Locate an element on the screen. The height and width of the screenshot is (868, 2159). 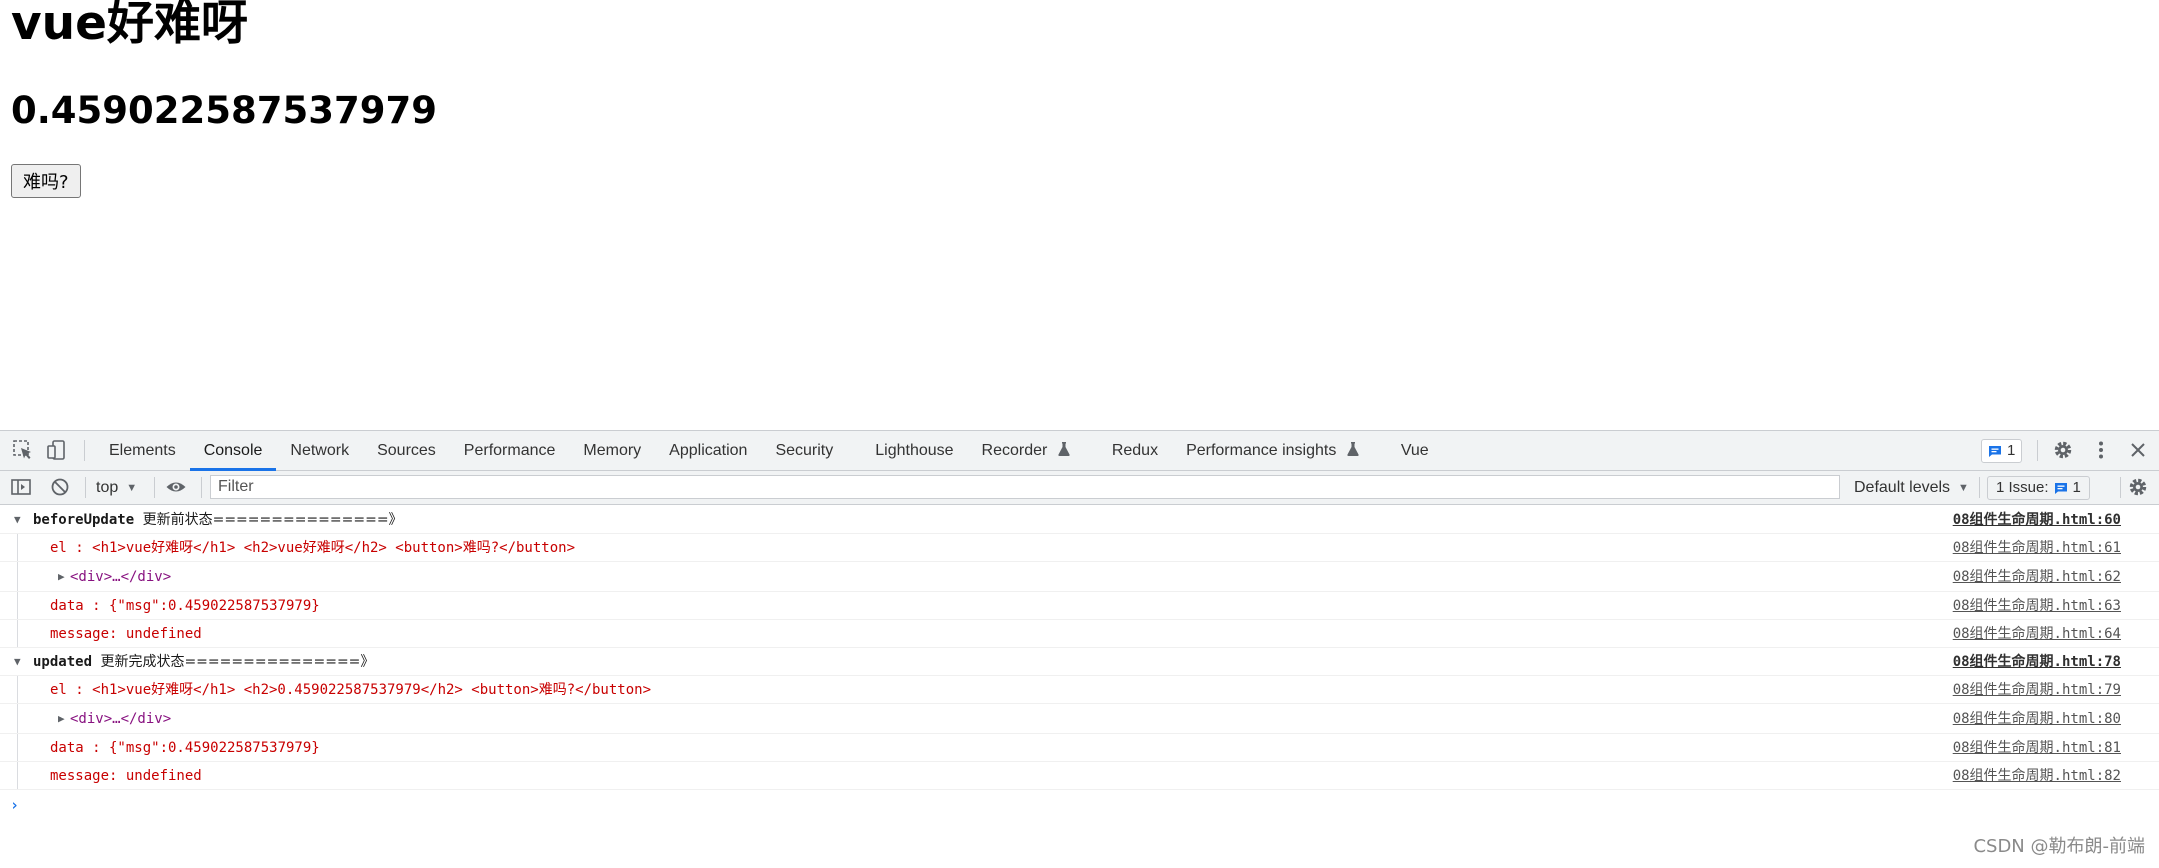
tab-security: Security is located at coordinates (811, 450).